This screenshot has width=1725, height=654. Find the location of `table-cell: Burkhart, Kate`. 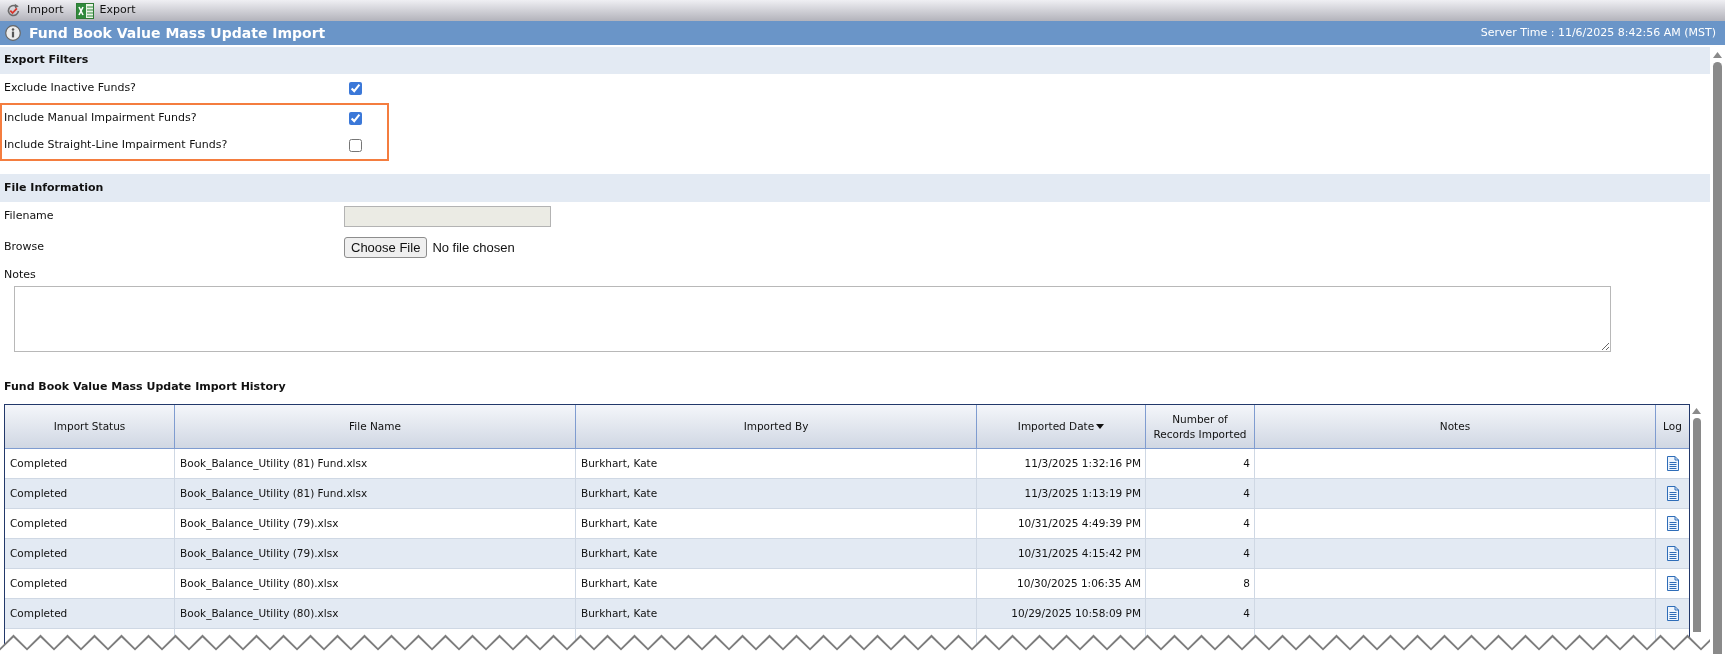

table-cell: Burkhart, Kate is located at coordinates (776, 614).